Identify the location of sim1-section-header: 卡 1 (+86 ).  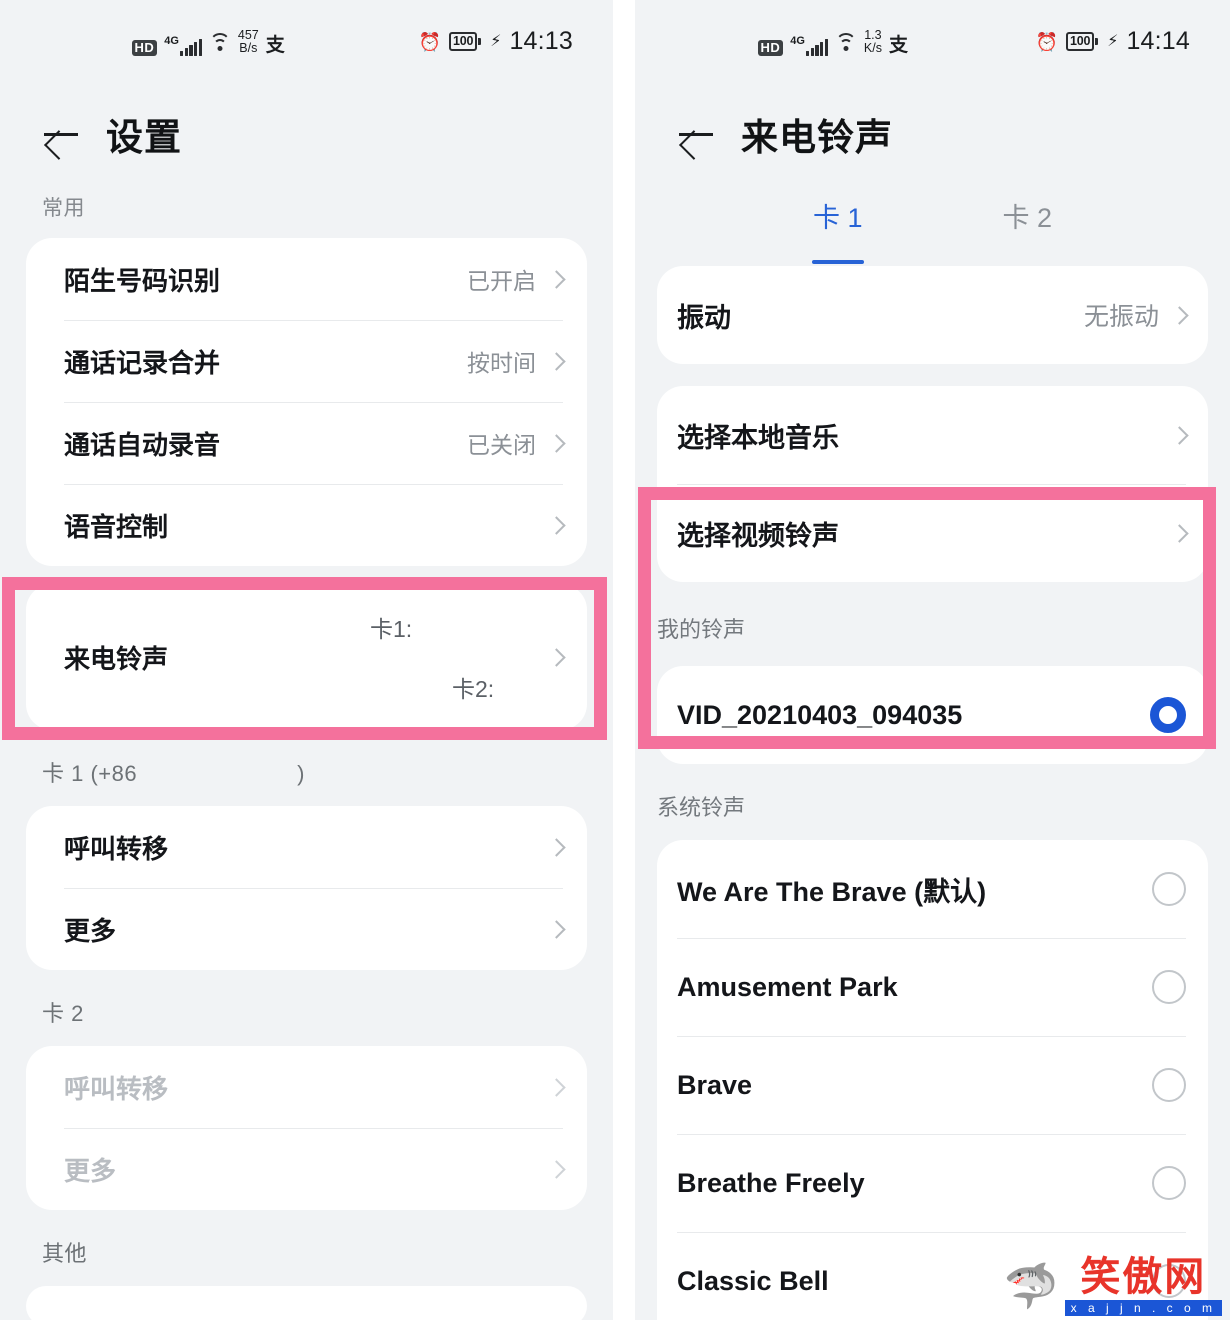
(306, 768).